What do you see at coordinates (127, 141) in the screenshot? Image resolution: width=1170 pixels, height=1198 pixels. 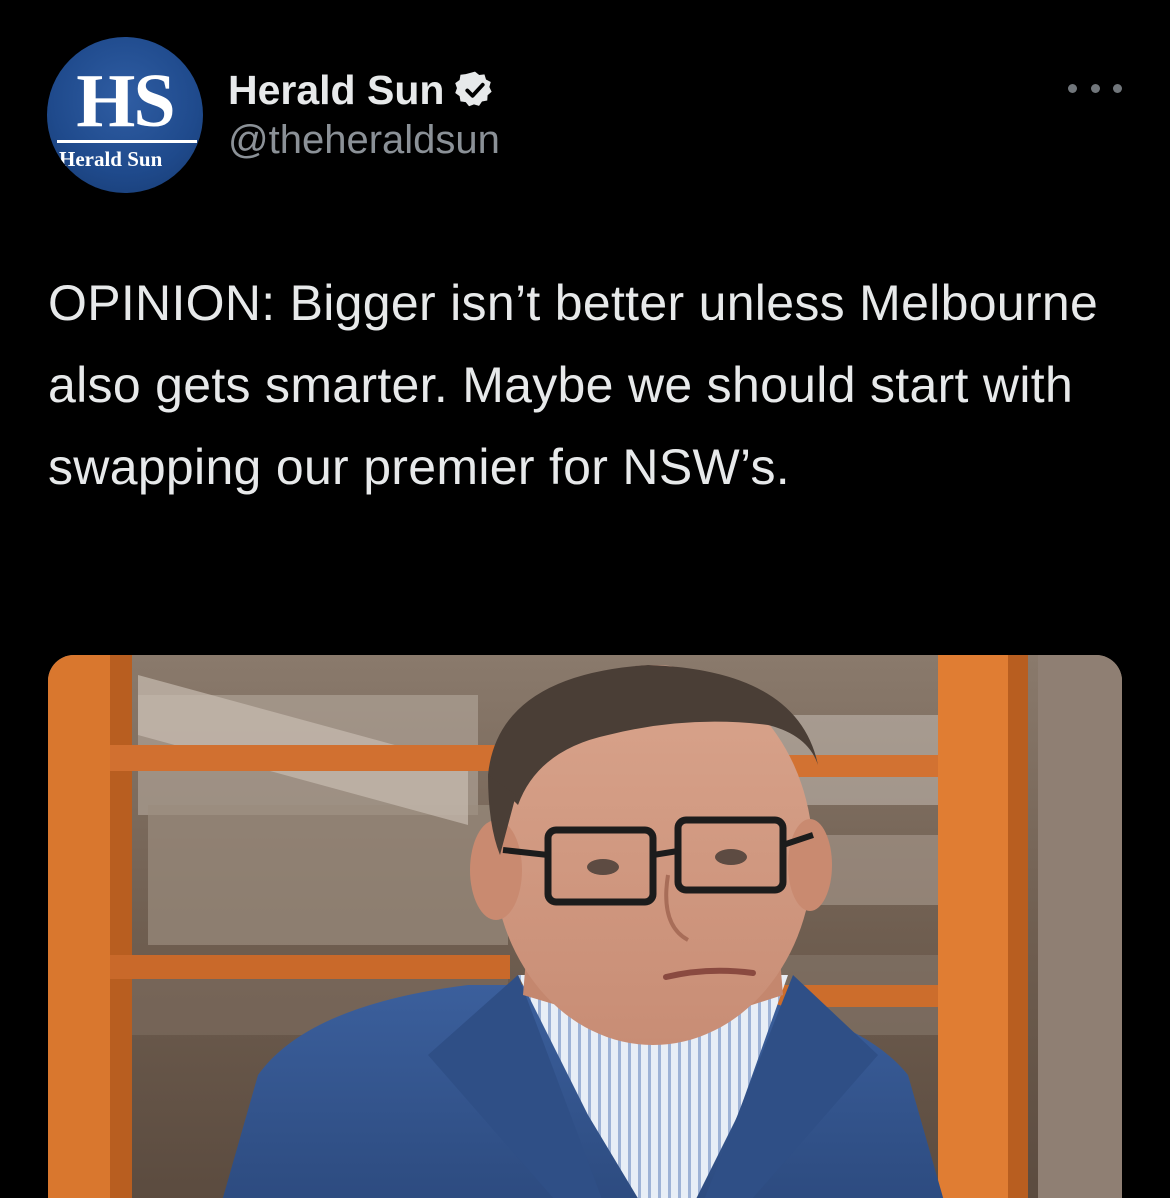 I see `avatar-divider` at bounding box center [127, 141].